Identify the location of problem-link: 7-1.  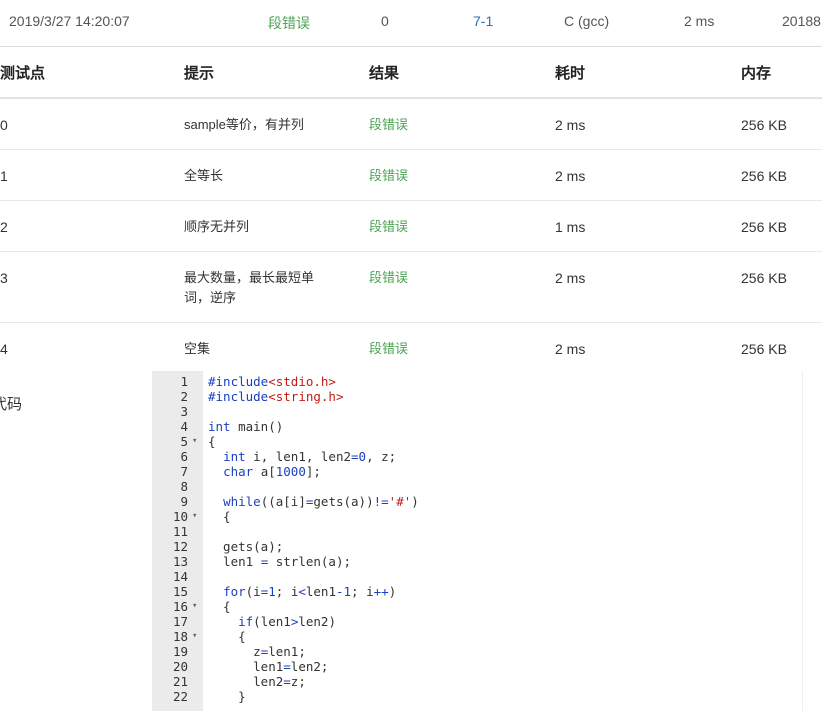
(483, 21).